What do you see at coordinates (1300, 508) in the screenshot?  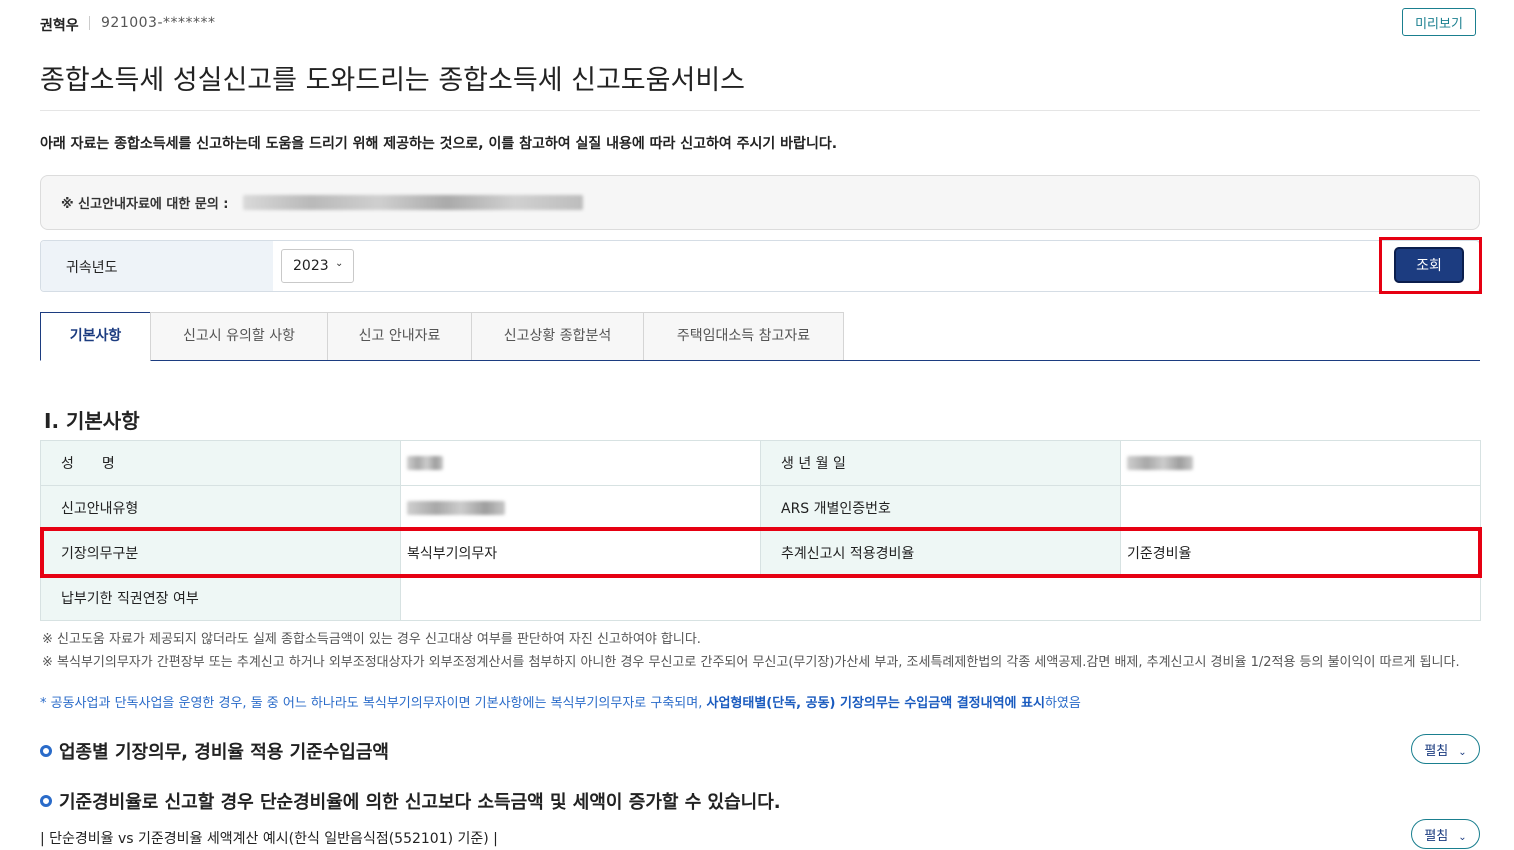 I see `ars-value` at bounding box center [1300, 508].